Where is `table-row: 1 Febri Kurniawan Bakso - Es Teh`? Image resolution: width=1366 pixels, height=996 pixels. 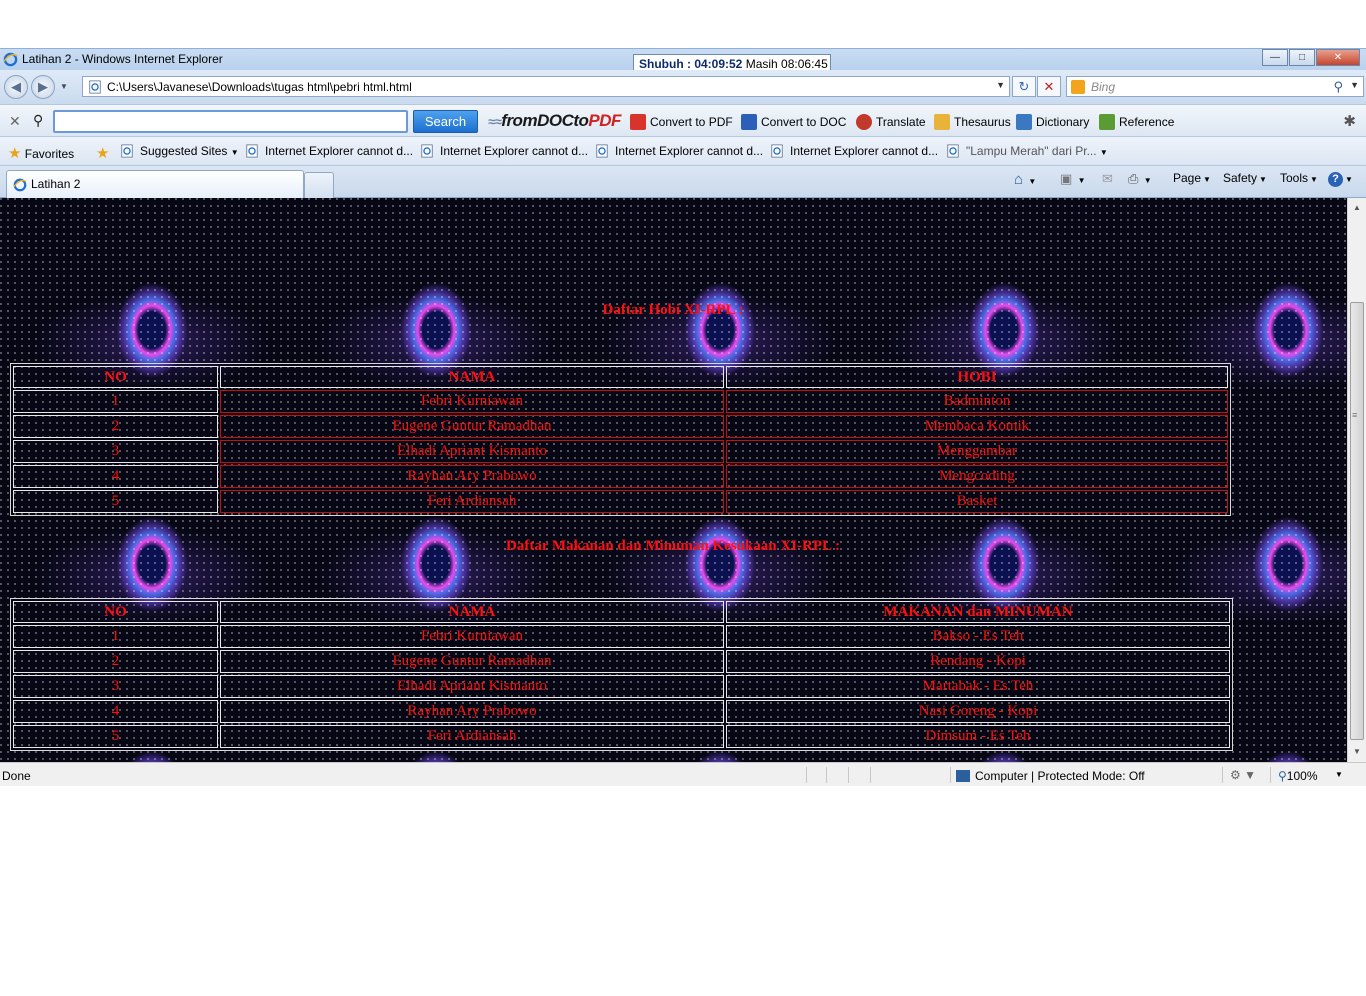
table-row: 1 Febri Kurniawan Bakso - Es Teh is located at coordinates (621, 636).